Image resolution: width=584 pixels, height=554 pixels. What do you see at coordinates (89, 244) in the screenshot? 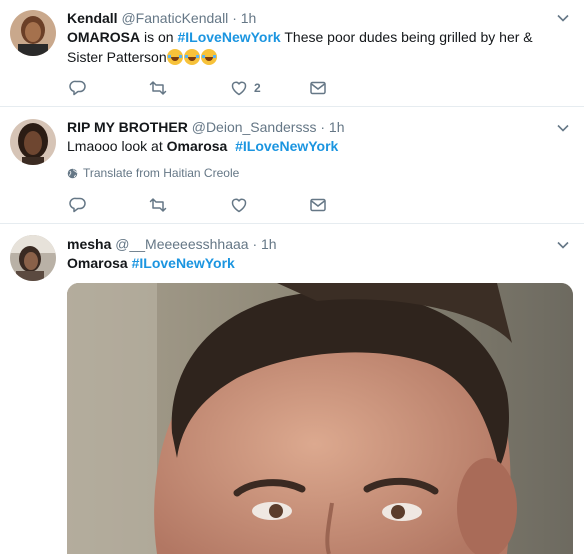
I see `display-name: mesha` at bounding box center [89, 244].